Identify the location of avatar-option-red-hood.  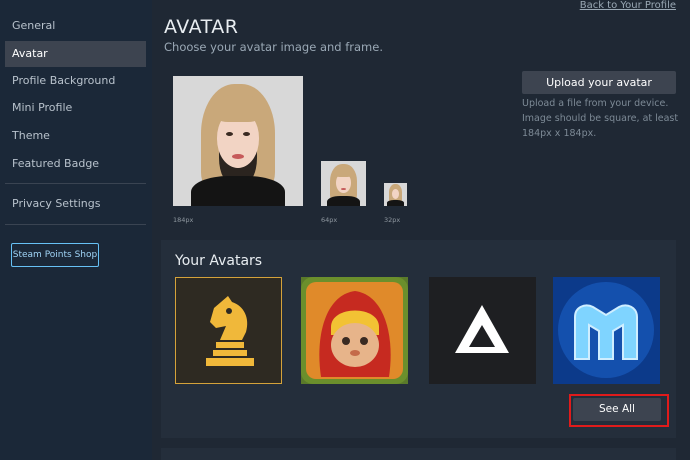
(354, 330).